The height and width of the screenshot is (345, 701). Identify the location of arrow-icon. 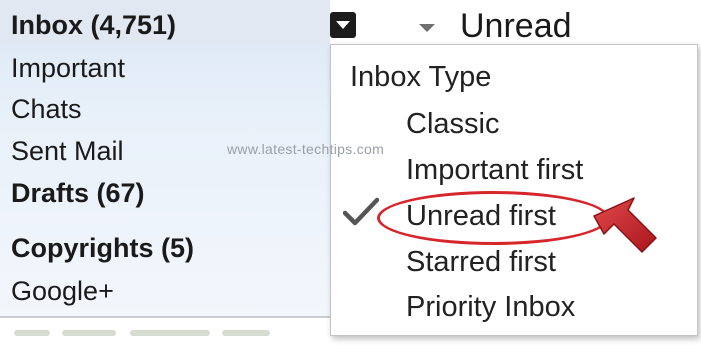
(625, 225).